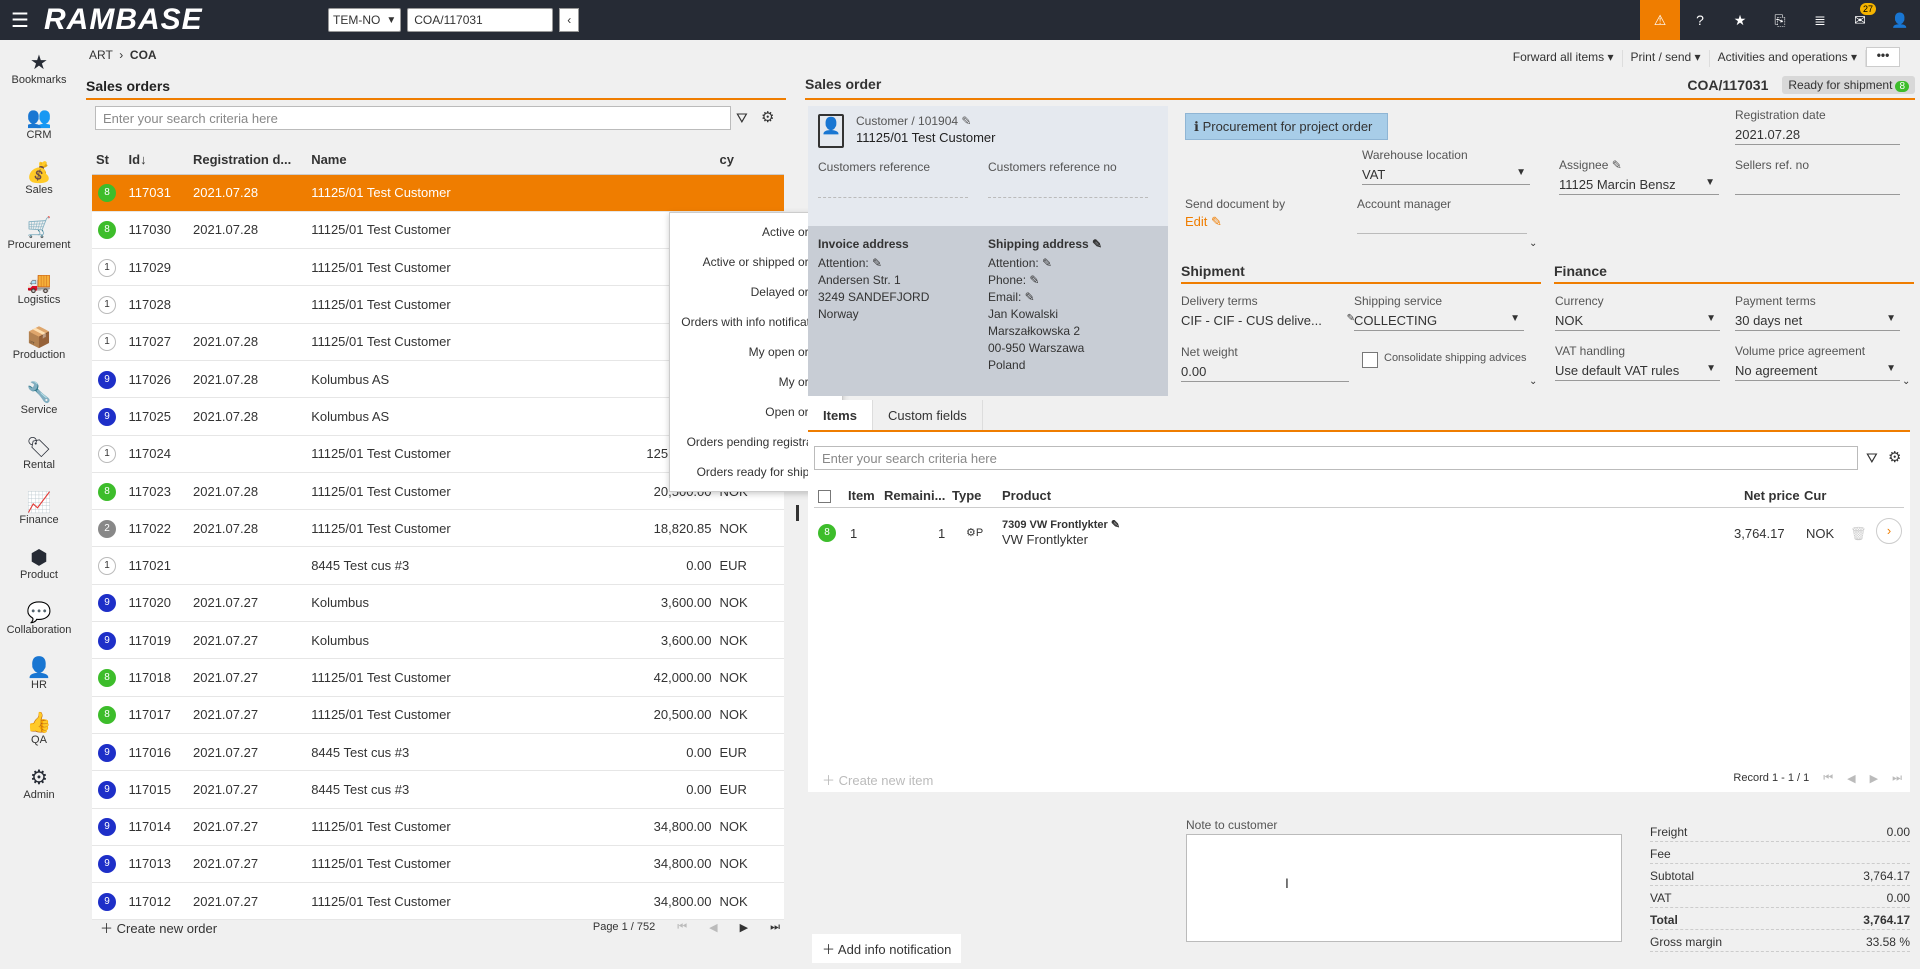 This screenshot has height=969, width=1920. What do you see at coordinates (39, 672) in the screenshot?
I see `sidebar-item-hr: 👤 HR` at bounding box center [39, 672].